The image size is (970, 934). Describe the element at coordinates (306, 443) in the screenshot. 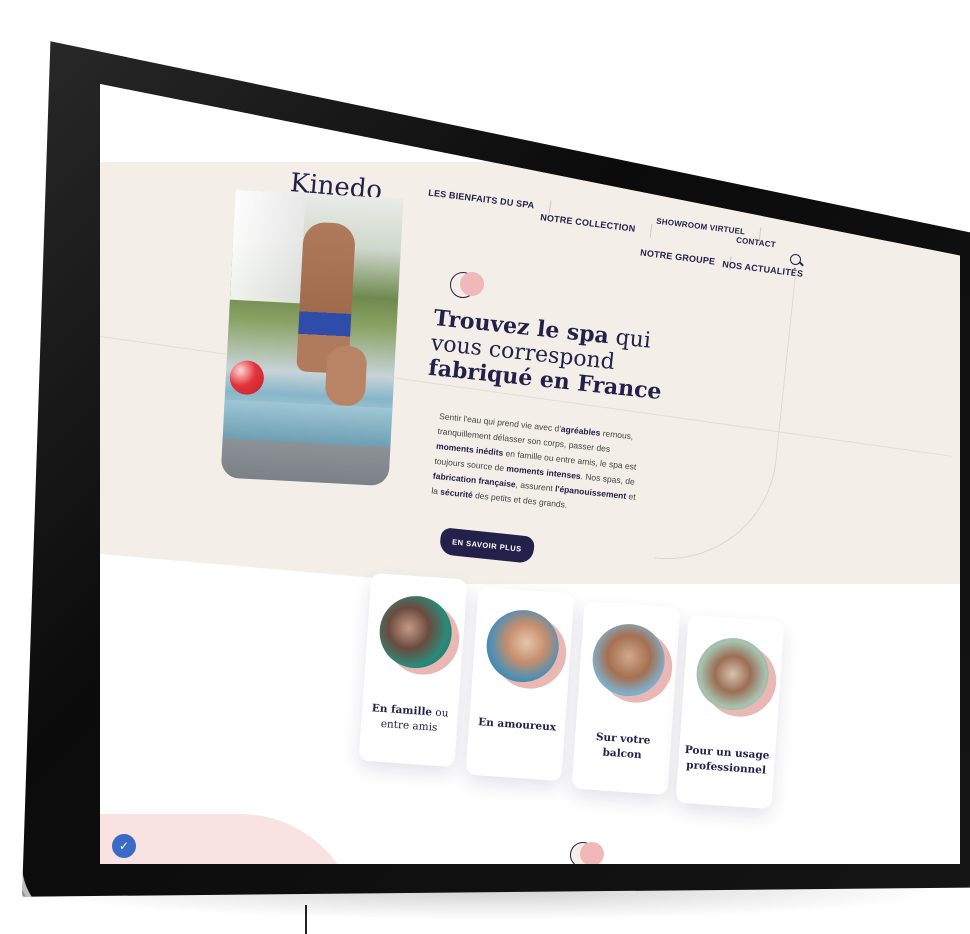

I see `spa-tub` at that location.